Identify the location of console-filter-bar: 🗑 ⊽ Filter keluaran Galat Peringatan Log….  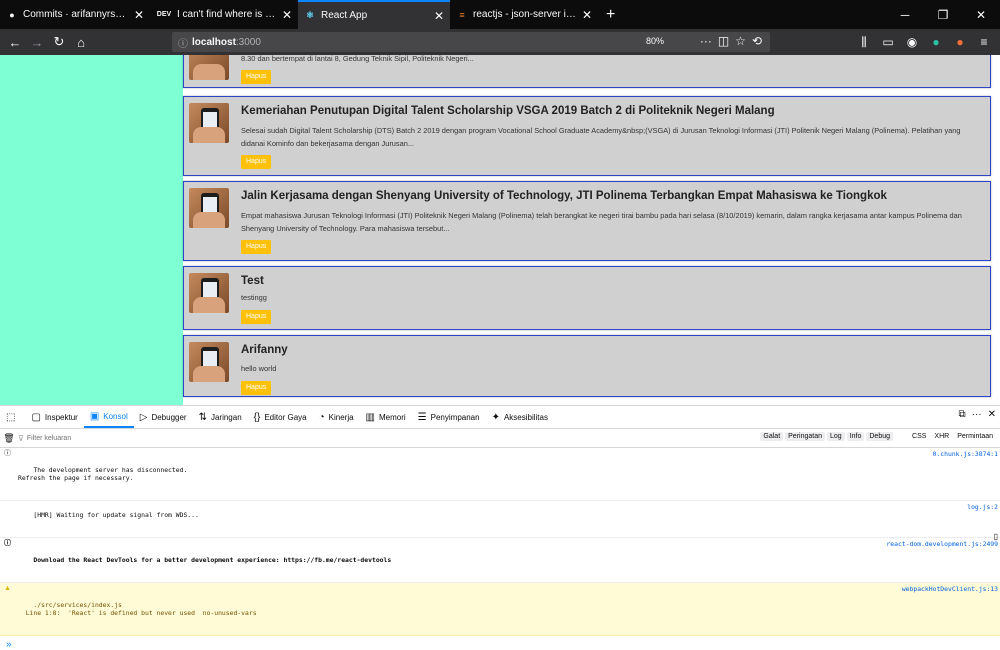
(500, 438).